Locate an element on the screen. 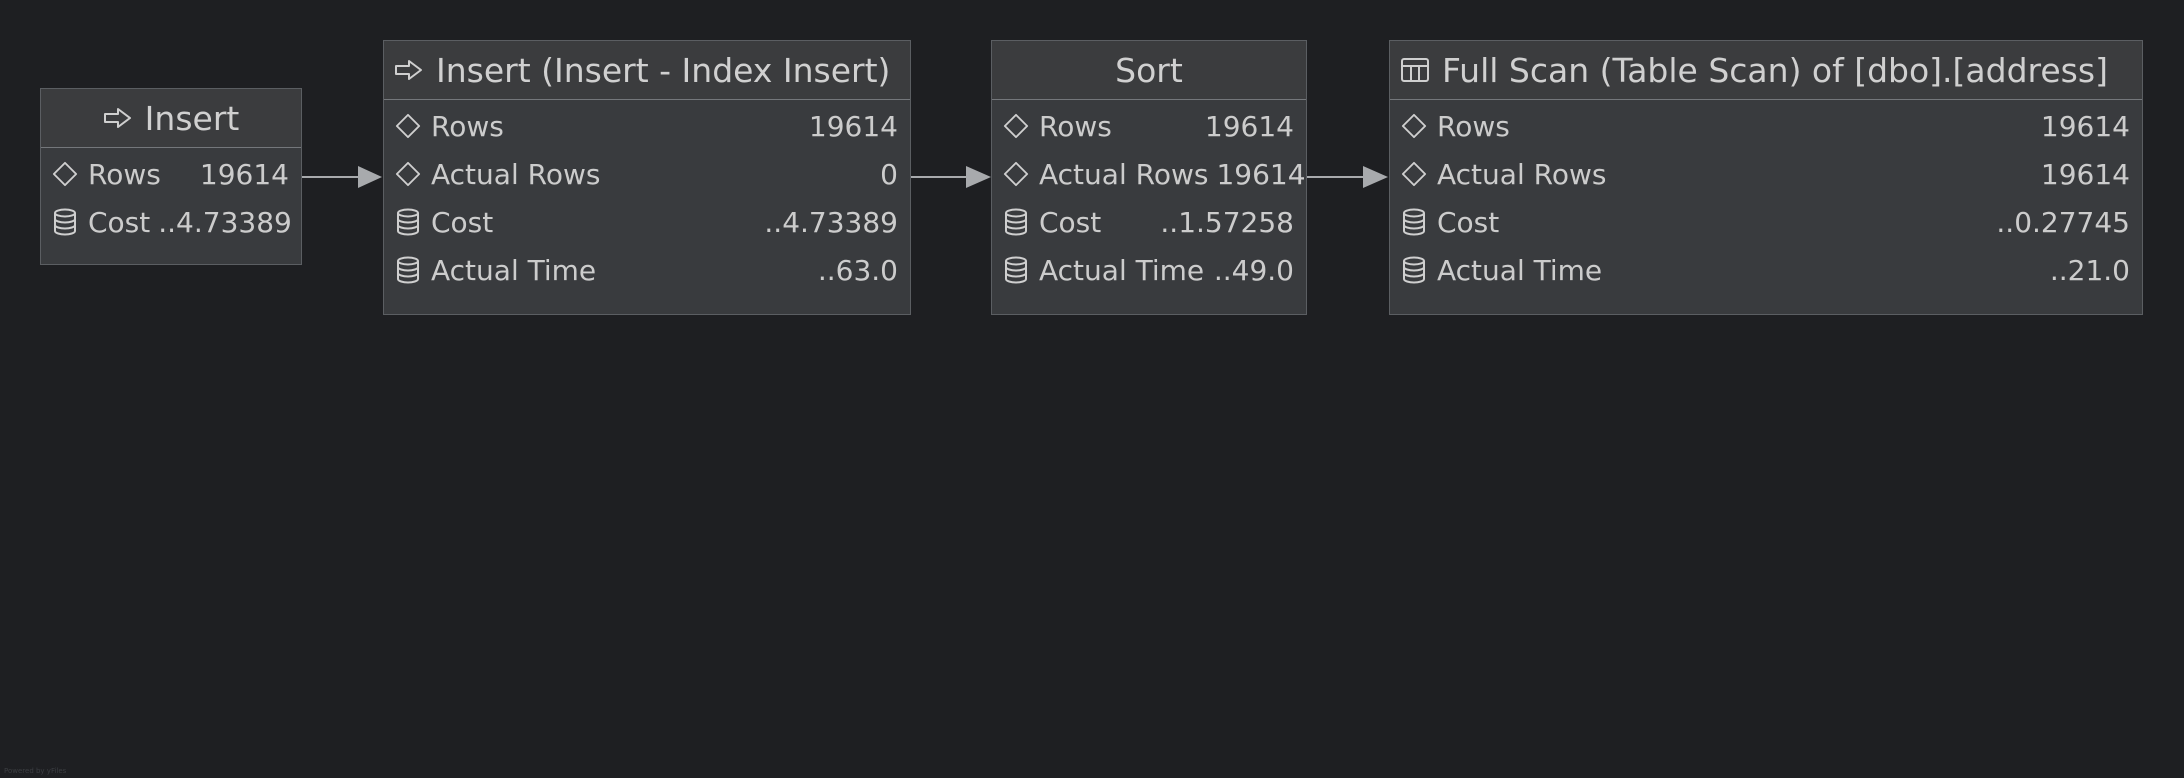 Image resolution: width=2184 pixels, height=778 pixels. stat-row-actual-time: Actual Time ..49.0 is located at coordinates (1149, 270).